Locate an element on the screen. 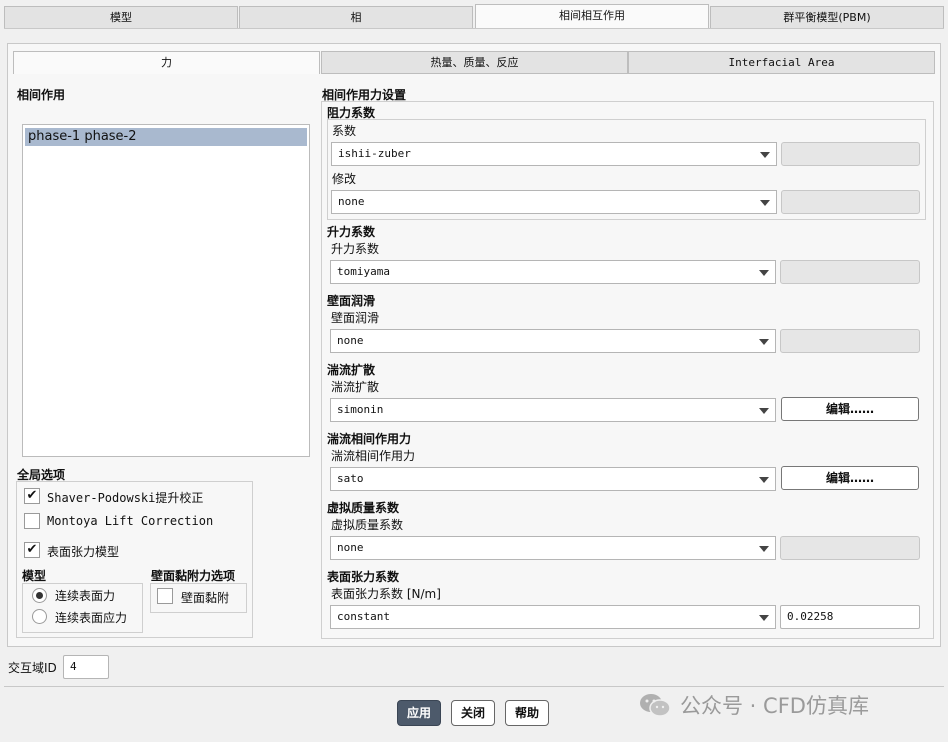 The image size is (948, 742). domain-id-label: 交互域ID is located at coordinates (32, 668).